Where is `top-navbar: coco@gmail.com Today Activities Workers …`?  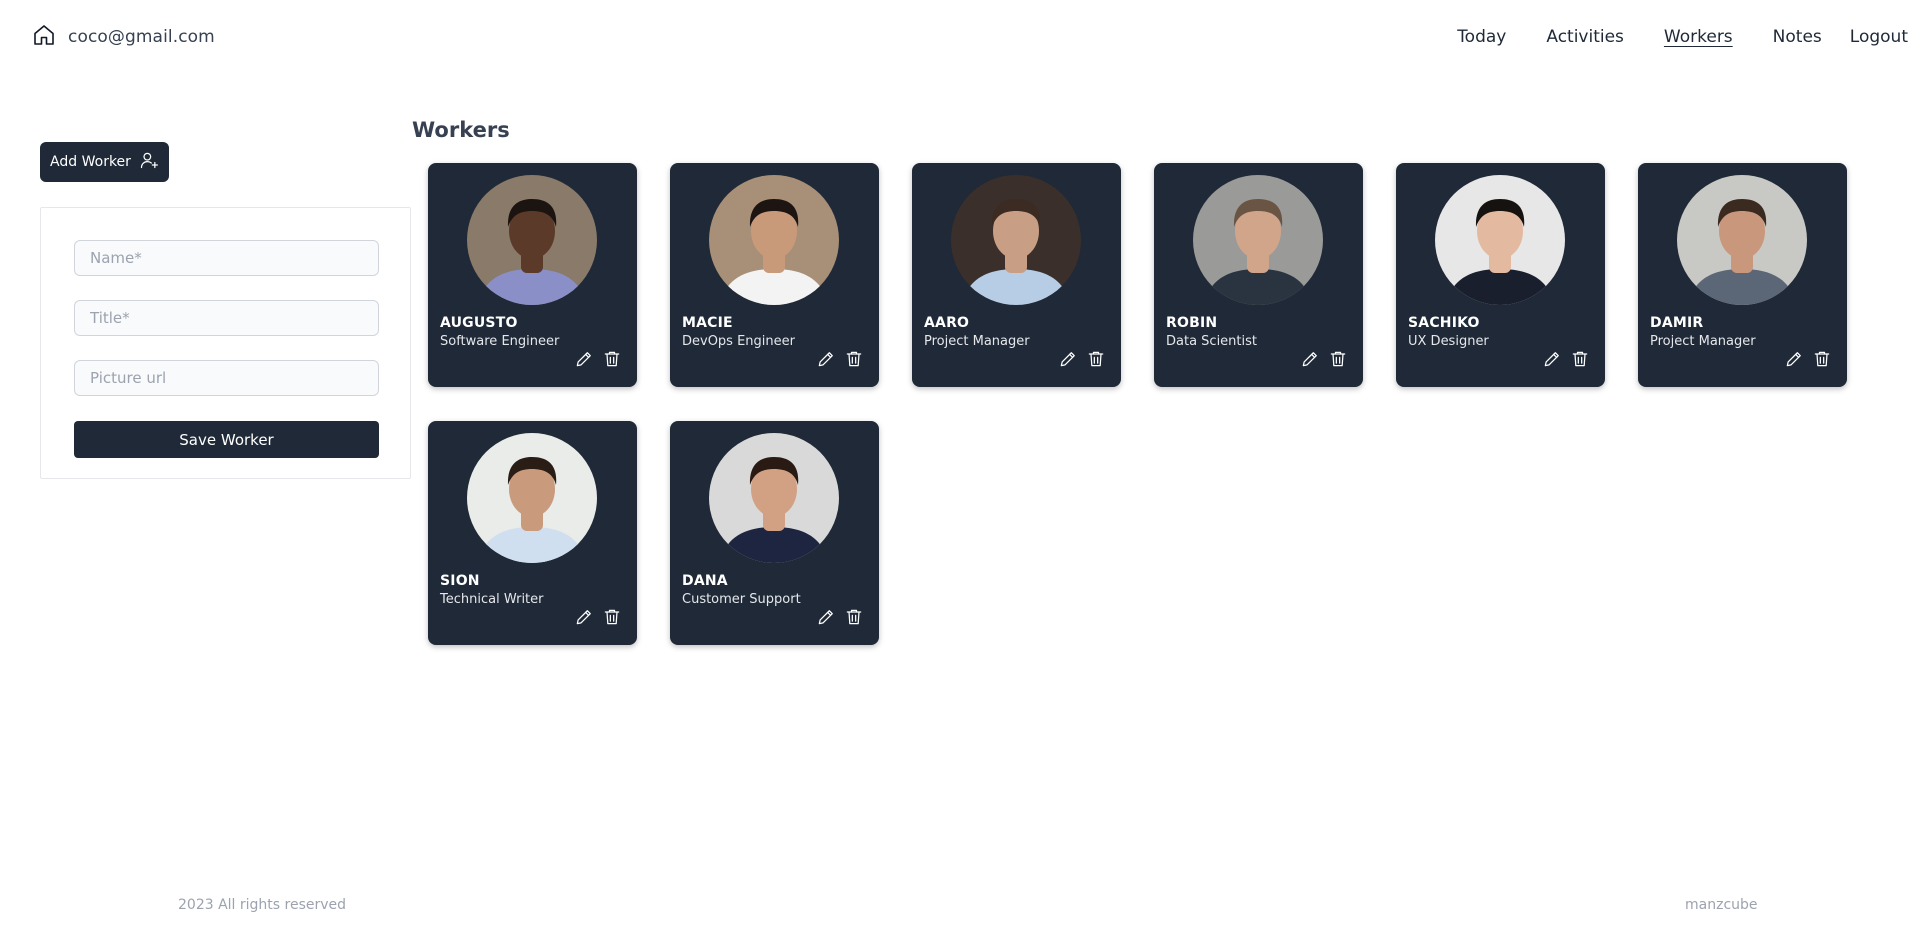 top-navbar: coco@gmail.com Today Activities Workers … is located at coordinates (960, 37).